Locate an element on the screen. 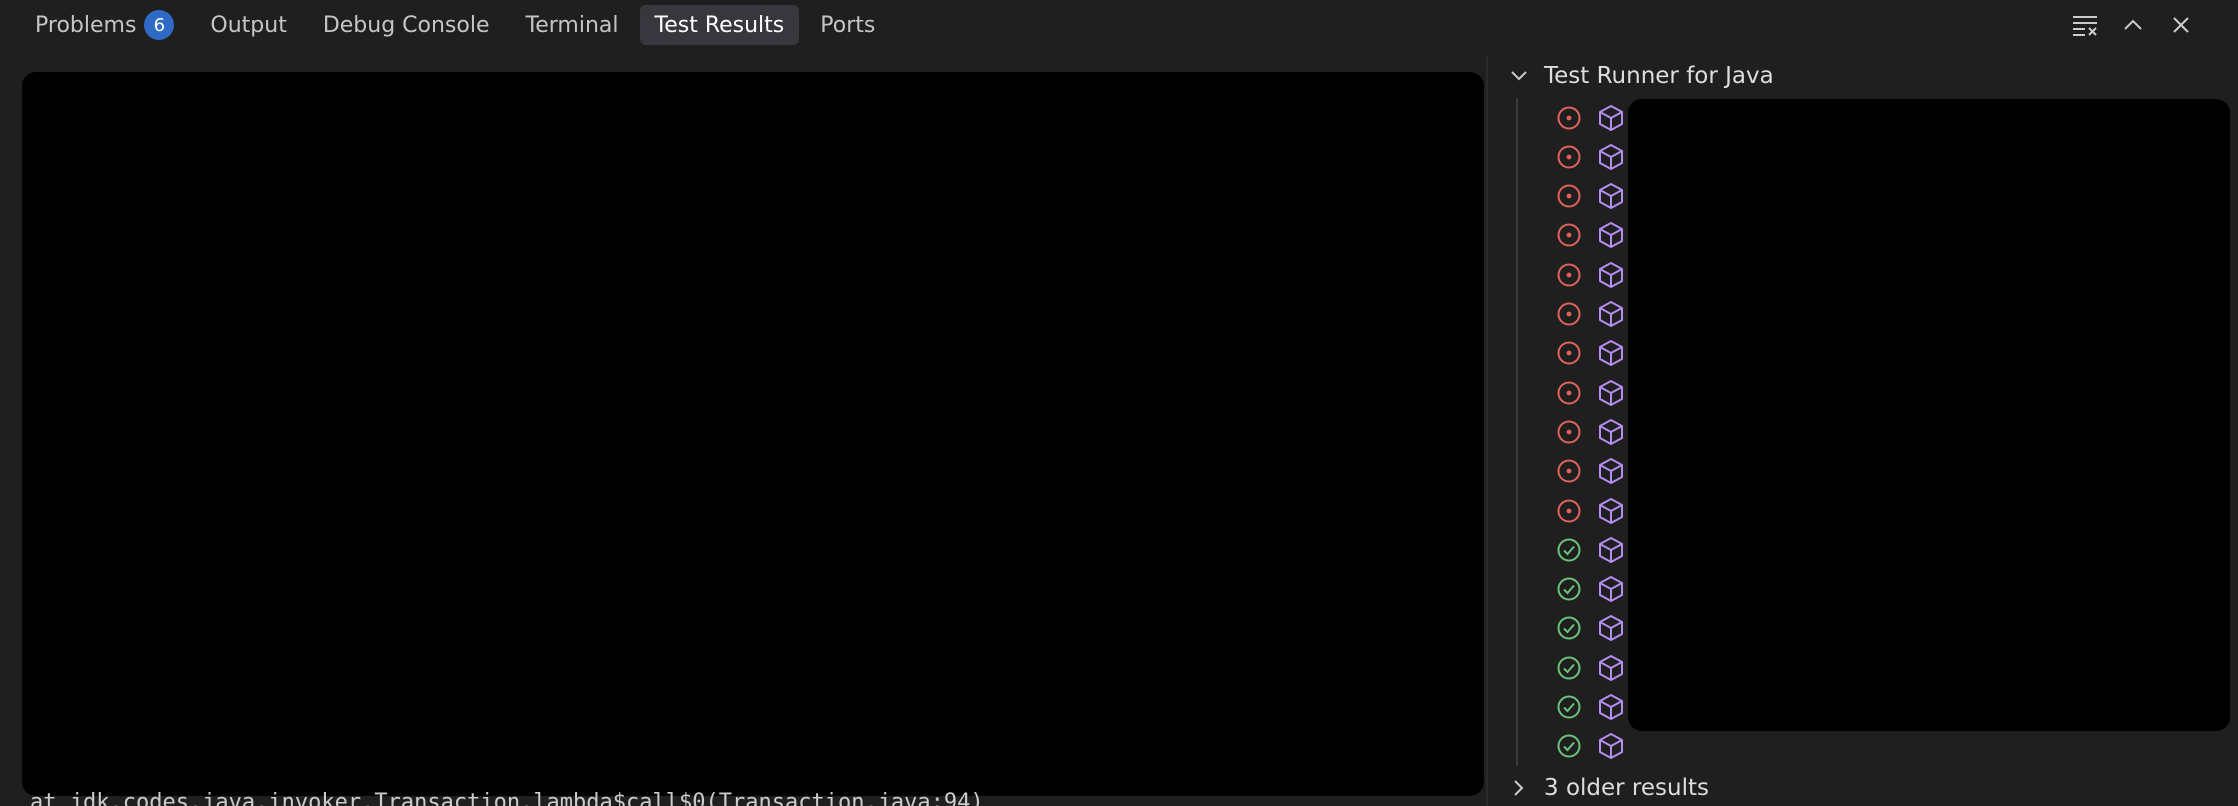 Image resolution: width=2238 pixels, height=806 pixels. tab-output: Output is located at coordinates (248, 25).